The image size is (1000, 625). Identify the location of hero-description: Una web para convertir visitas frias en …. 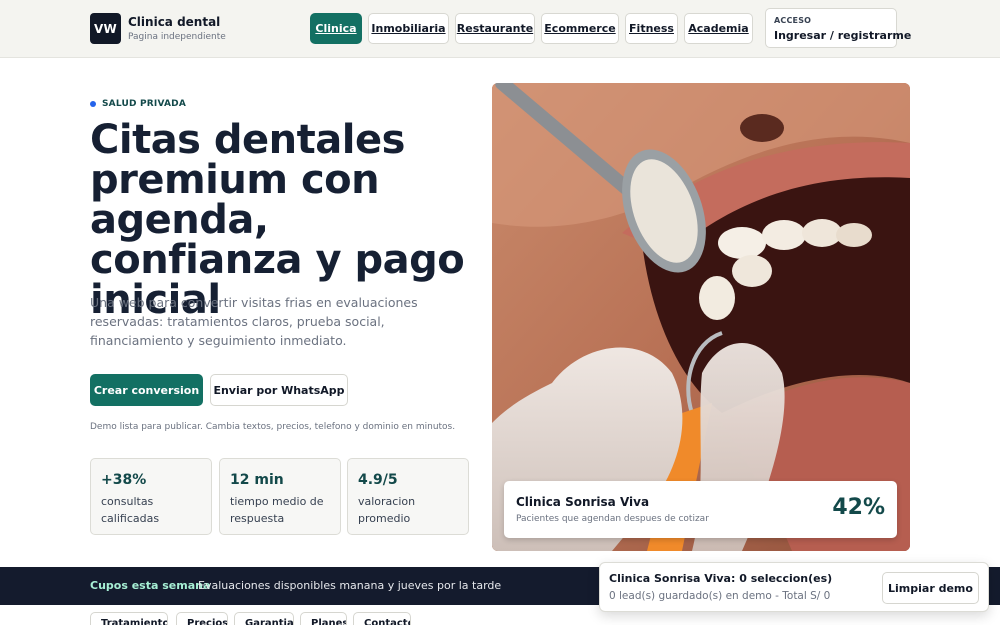
(254, 321).